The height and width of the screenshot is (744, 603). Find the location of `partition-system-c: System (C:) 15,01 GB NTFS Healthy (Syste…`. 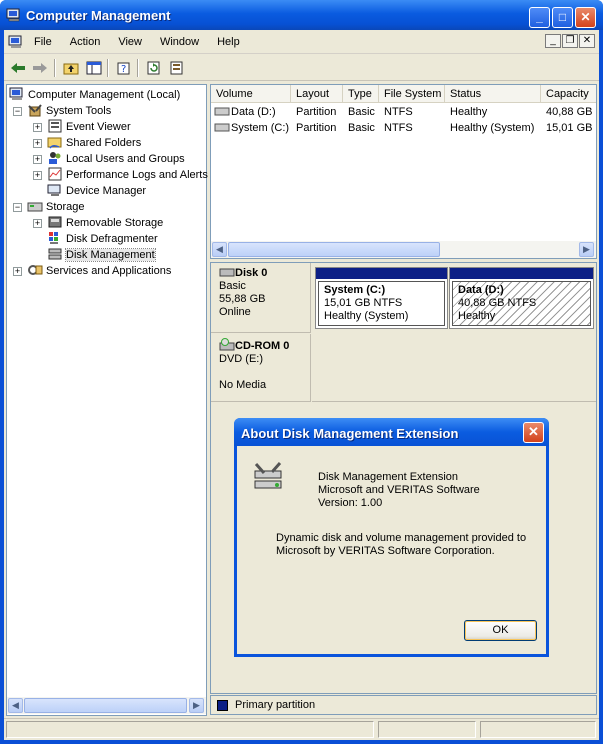

partition-system-c: System (C:) 15,01 GB NTFS Healthy (Syste… is located at coordinates (381, 298).